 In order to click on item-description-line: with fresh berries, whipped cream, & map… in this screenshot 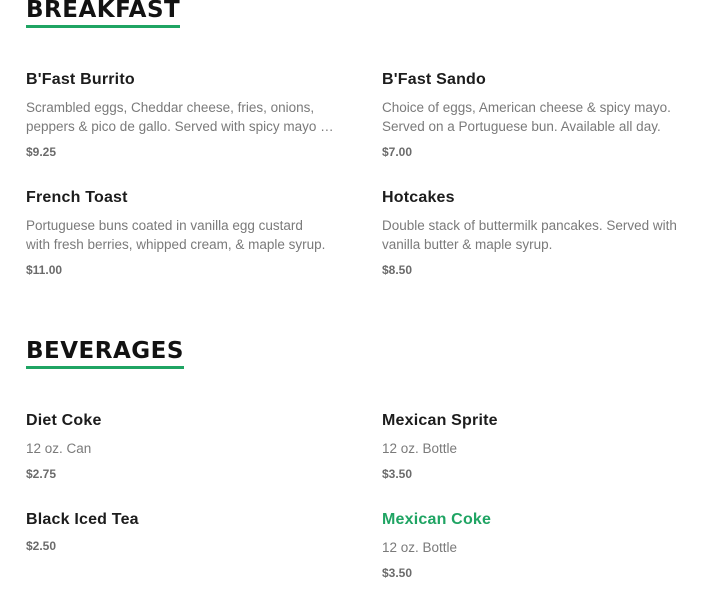, I will do `click(176, 244)`.